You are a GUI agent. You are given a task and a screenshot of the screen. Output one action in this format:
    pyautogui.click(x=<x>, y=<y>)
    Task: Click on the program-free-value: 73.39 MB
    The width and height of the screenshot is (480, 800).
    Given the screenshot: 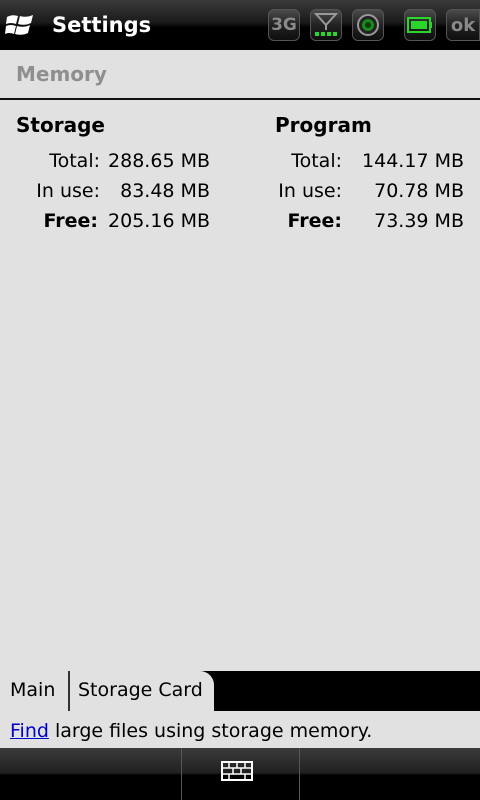 What is the action you would take?
    pyautogui.click(x=419, y=221)
    